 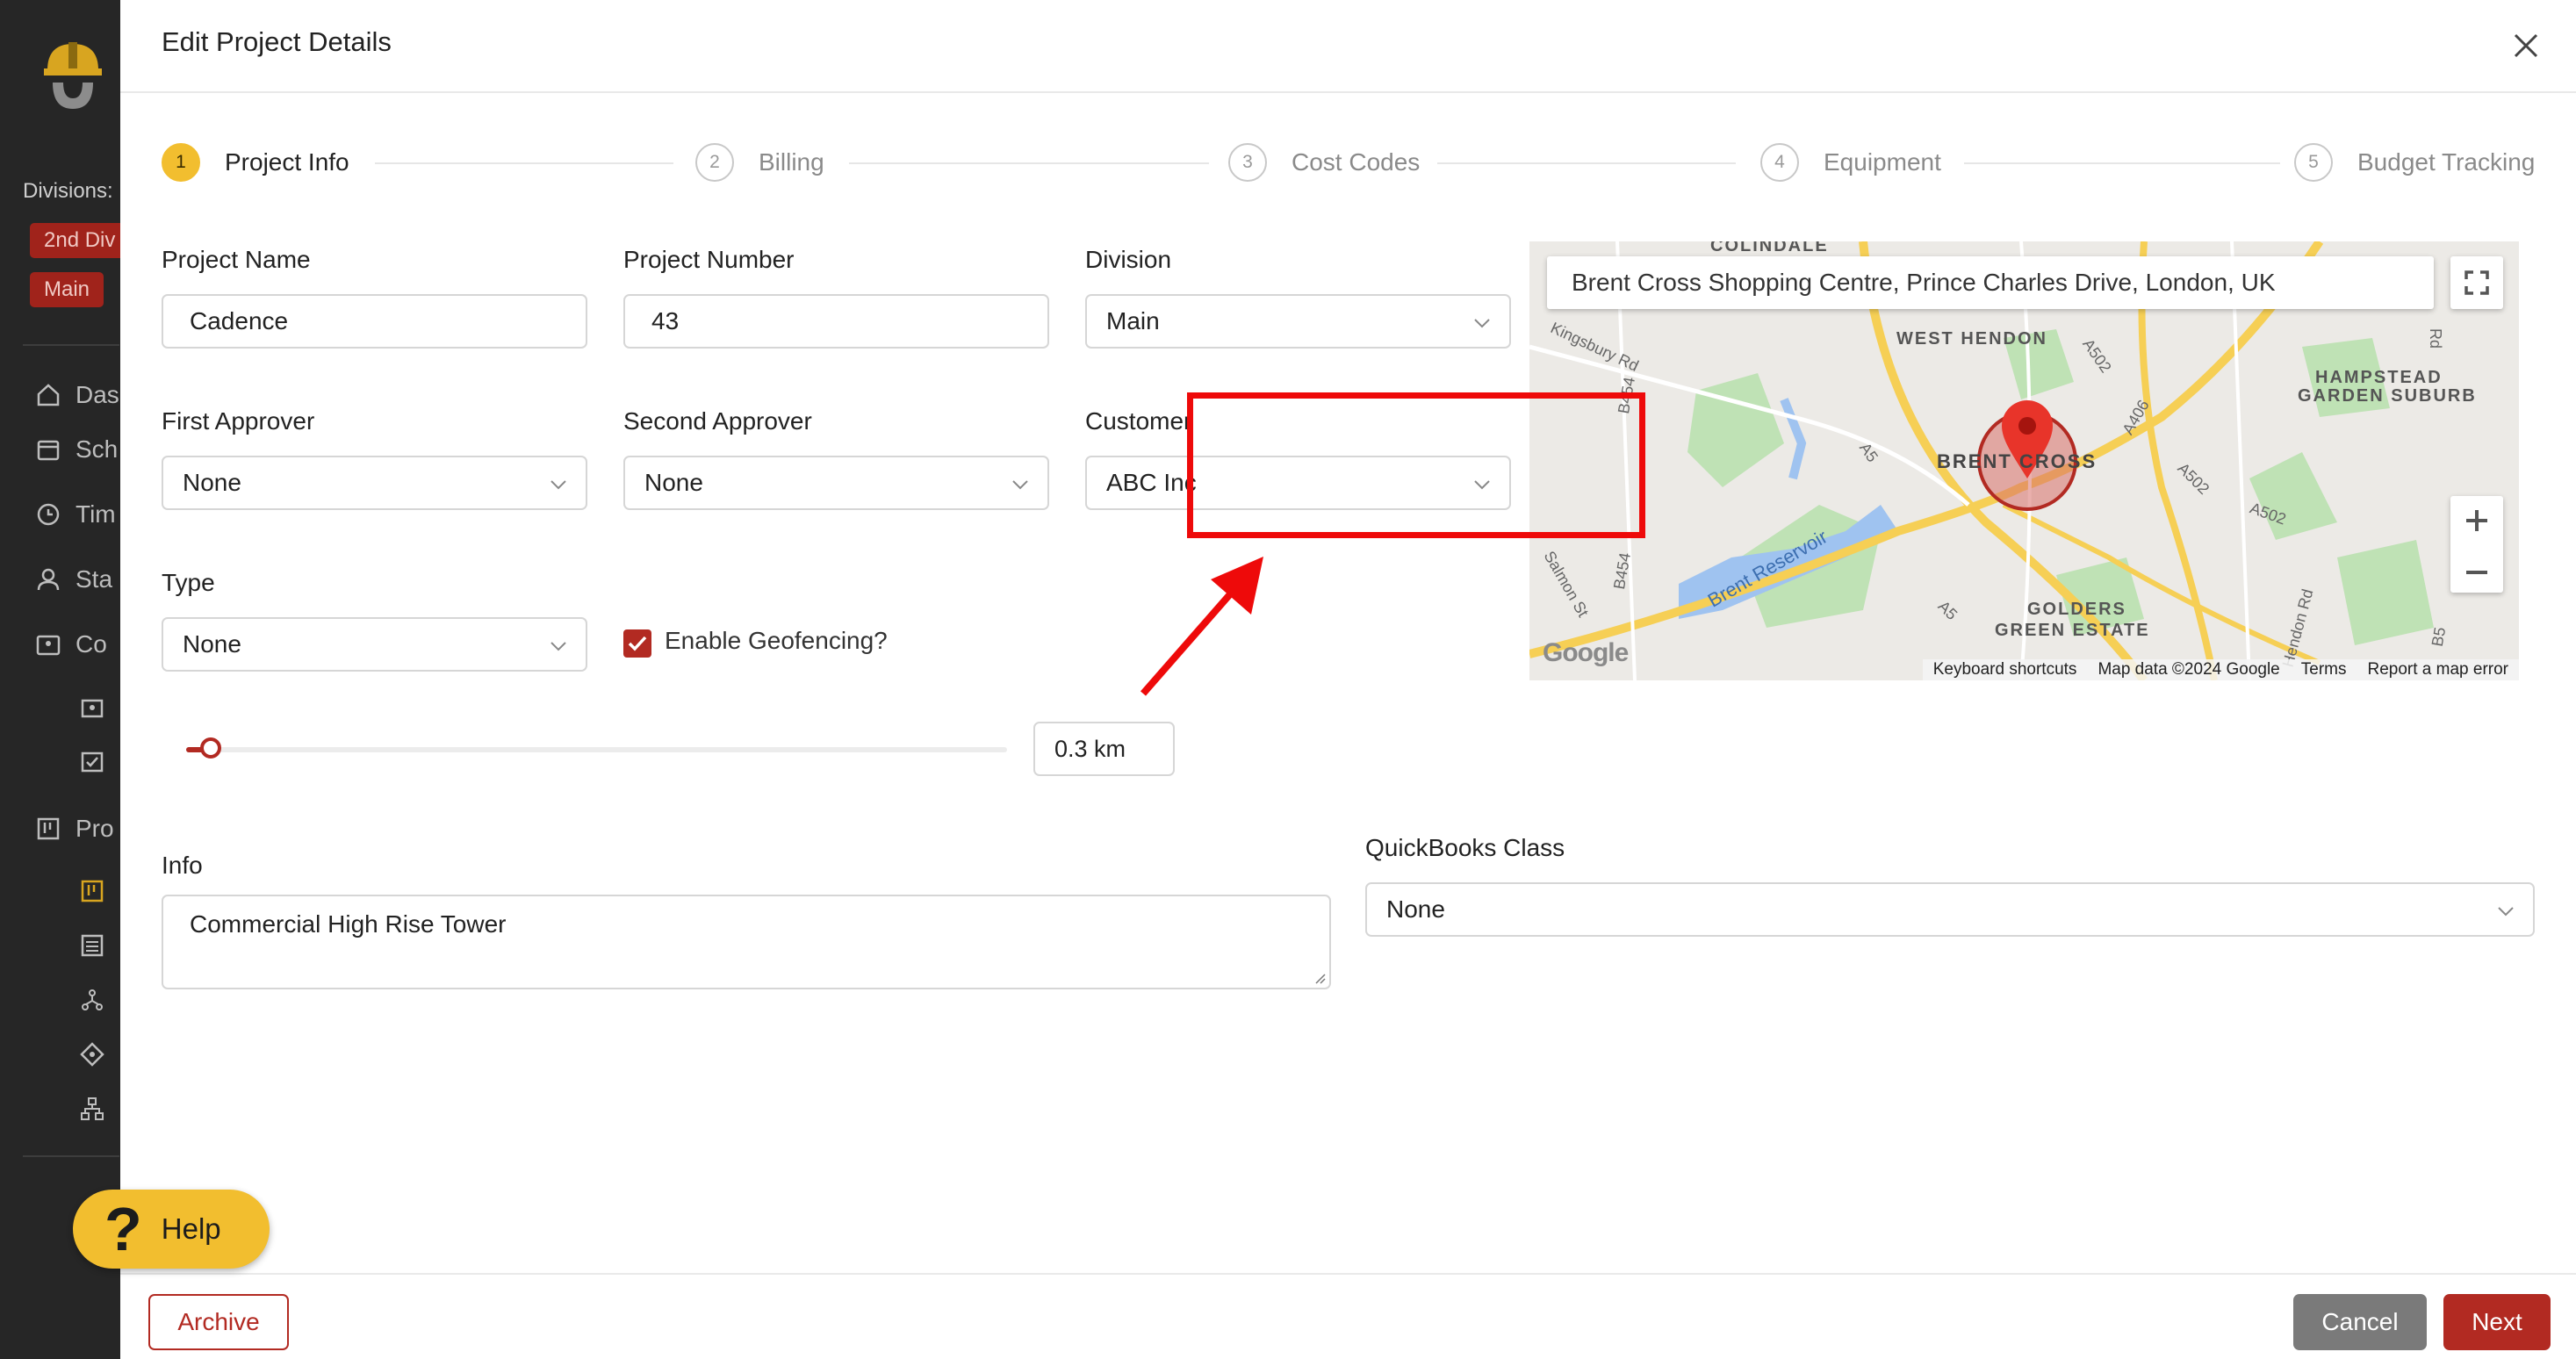 I want to click on division-value: Main, so click(x=1133, y=320).